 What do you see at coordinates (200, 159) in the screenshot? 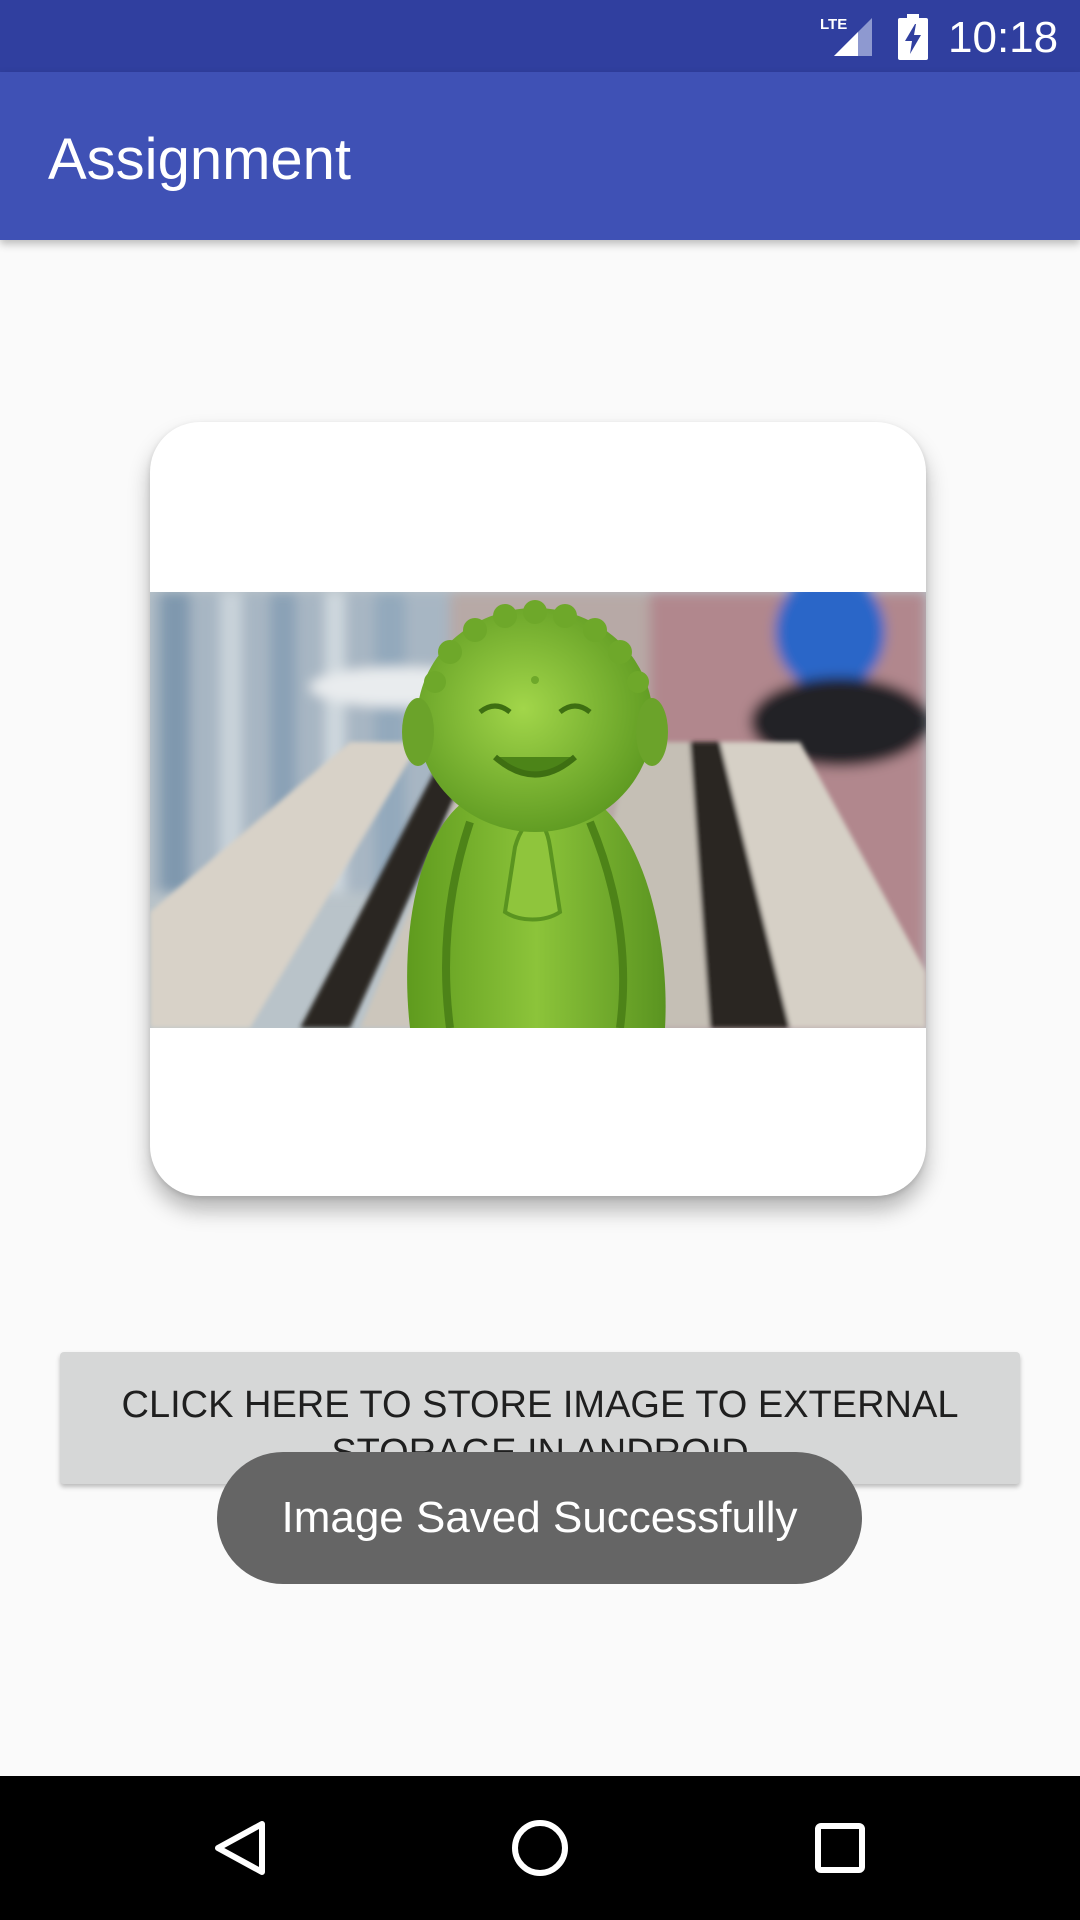
I see `app-title: Assignment` at bounding box center [200, 159].